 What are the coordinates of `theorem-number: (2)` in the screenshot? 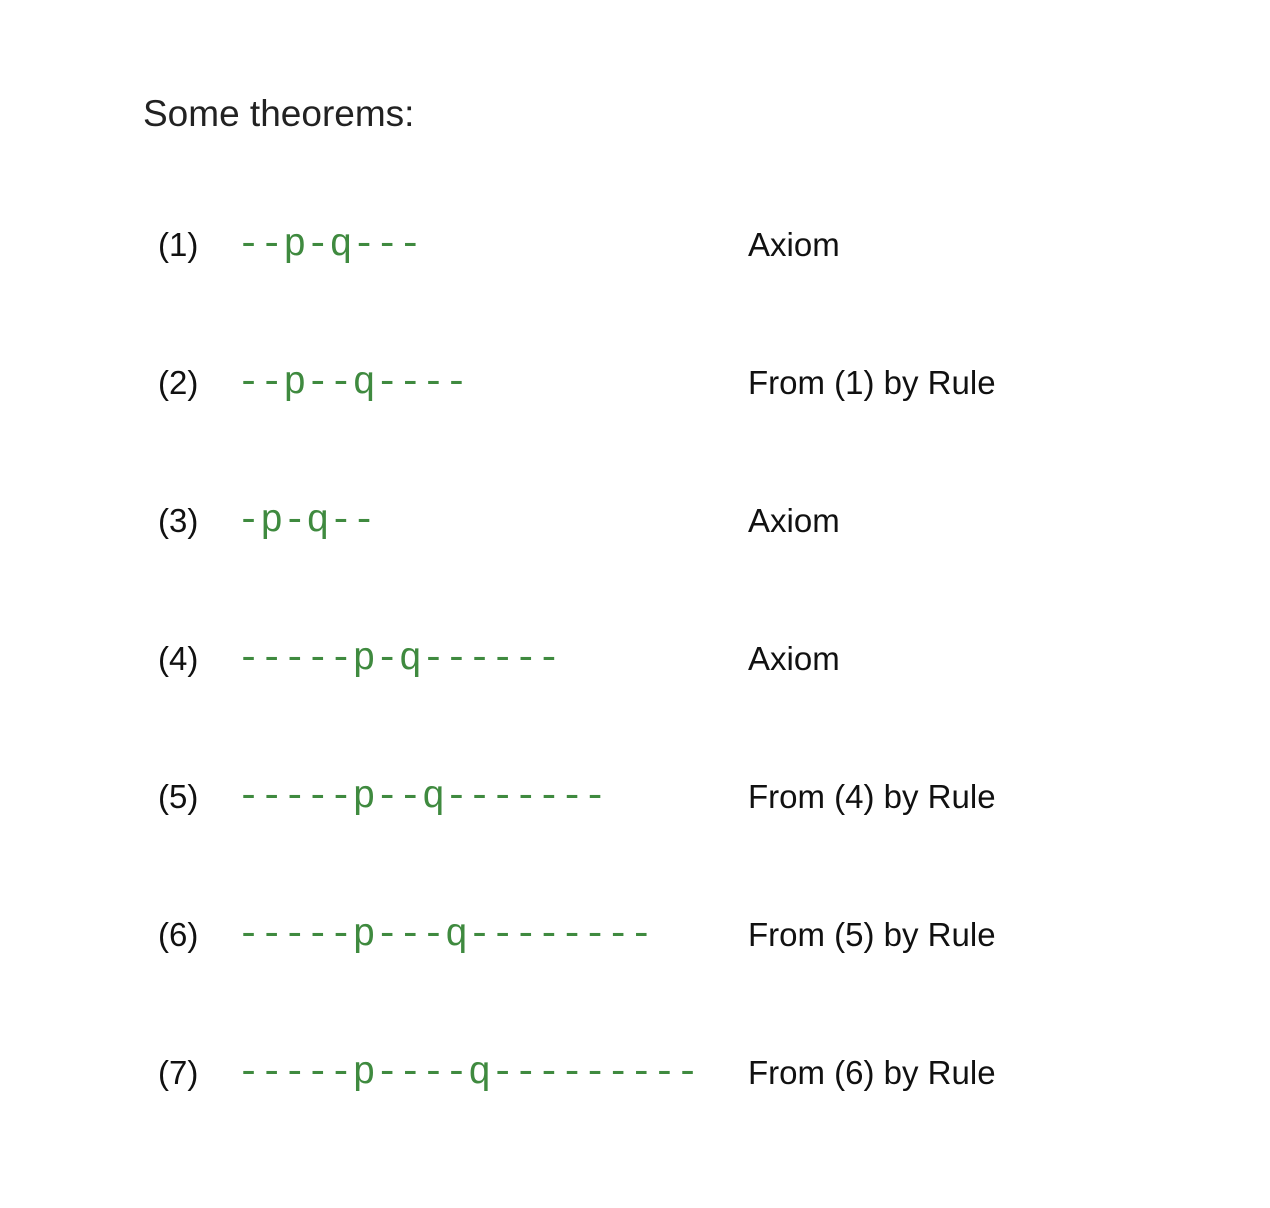 It's located at (178, 382).